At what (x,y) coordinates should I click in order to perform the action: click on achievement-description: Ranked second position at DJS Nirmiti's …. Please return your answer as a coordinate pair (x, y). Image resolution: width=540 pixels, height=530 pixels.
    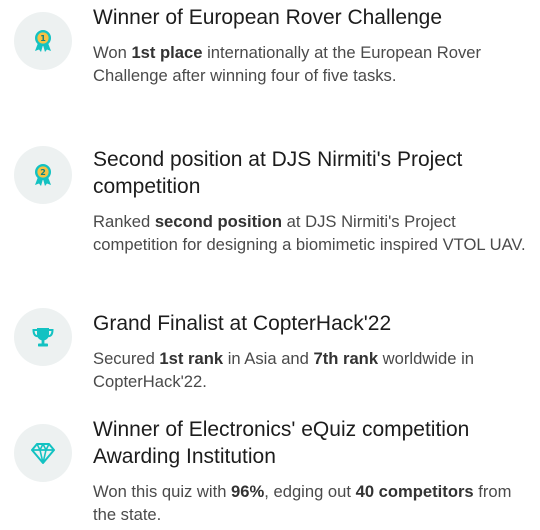
    Looking at the image, I should click on (309, 233).